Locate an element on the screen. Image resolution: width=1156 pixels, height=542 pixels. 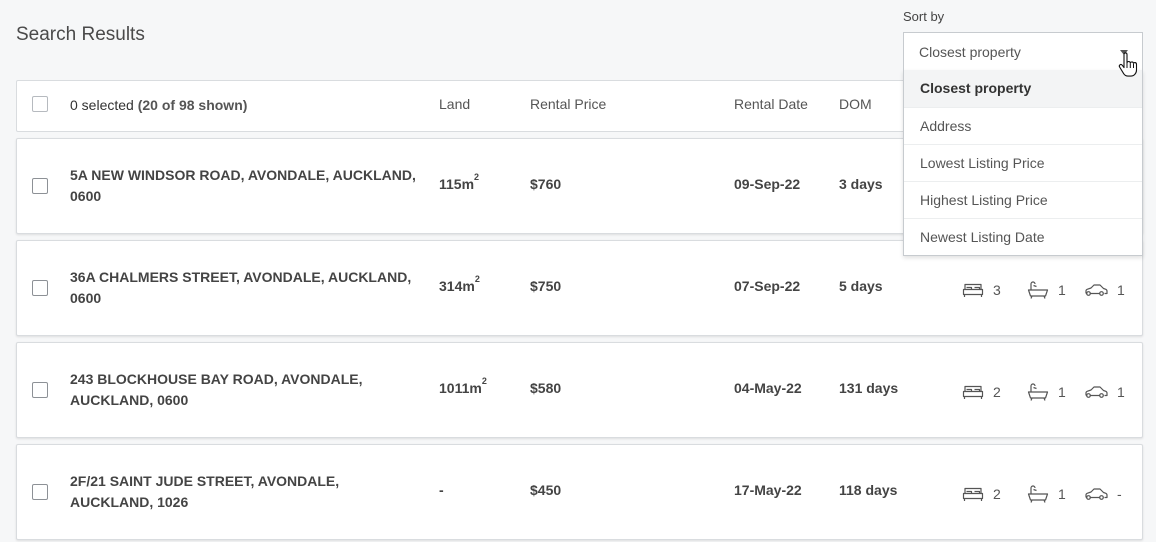
listing-rental-date: 17-May-22 is located at coordinates (768, 490).